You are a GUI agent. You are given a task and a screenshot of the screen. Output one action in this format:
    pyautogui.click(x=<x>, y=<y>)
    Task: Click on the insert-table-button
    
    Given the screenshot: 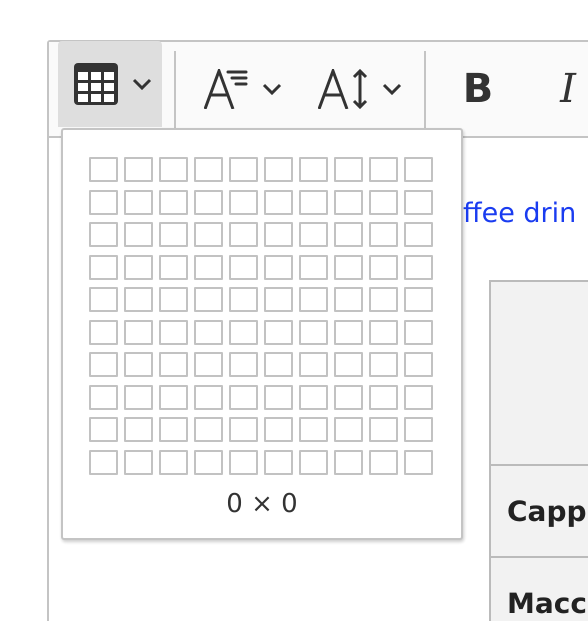 What is the action you would take?
    pyautogui.click(x=110, y=84)
    